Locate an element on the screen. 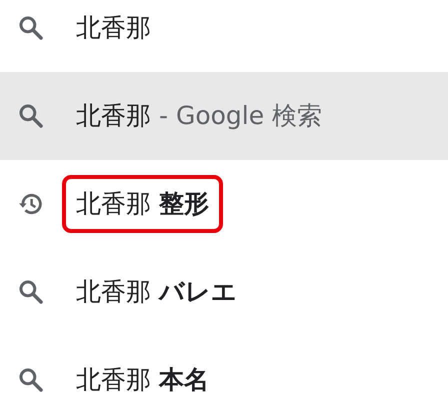 The image size is (448, 418). suggestion-text: 北香那 本名 is located at coordinates (142, 380).